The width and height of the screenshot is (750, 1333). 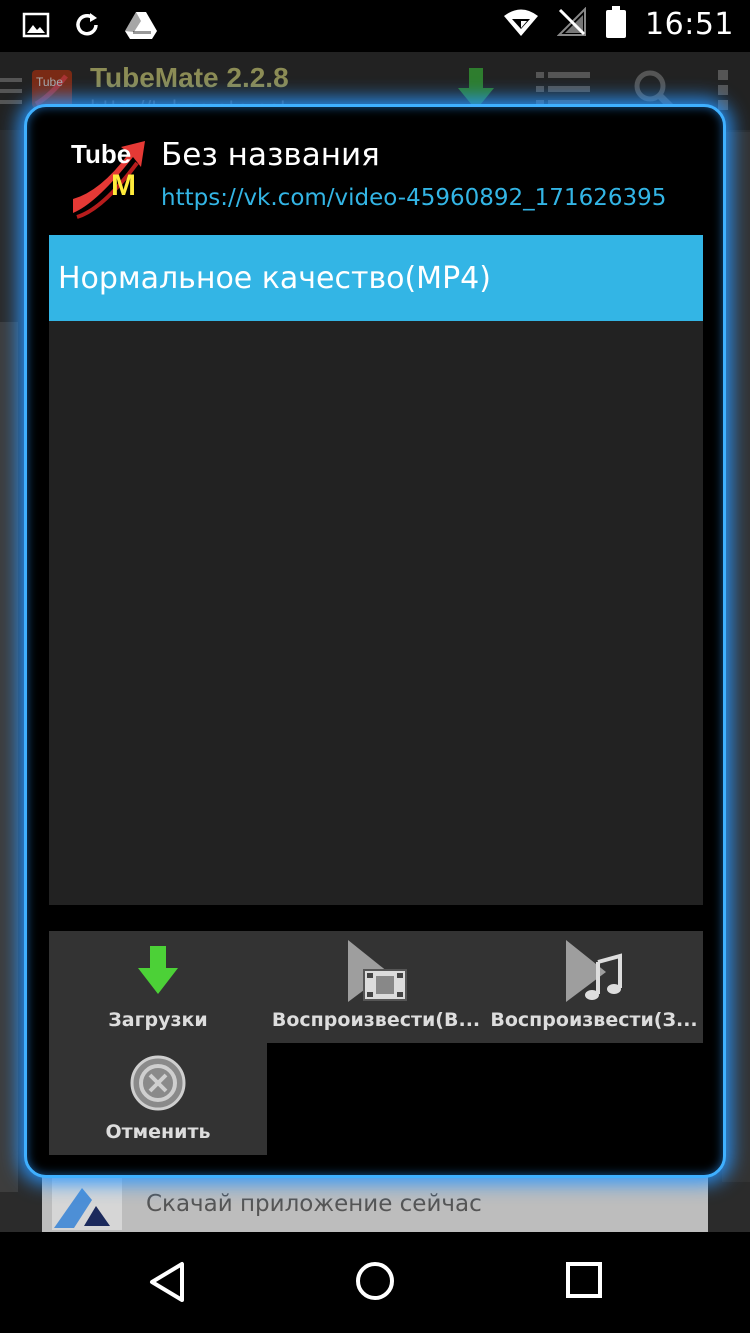 What do you see at coordinates (12, 93) in the screenshot?
I see `menu-icon` at bounding box center [12, 93].